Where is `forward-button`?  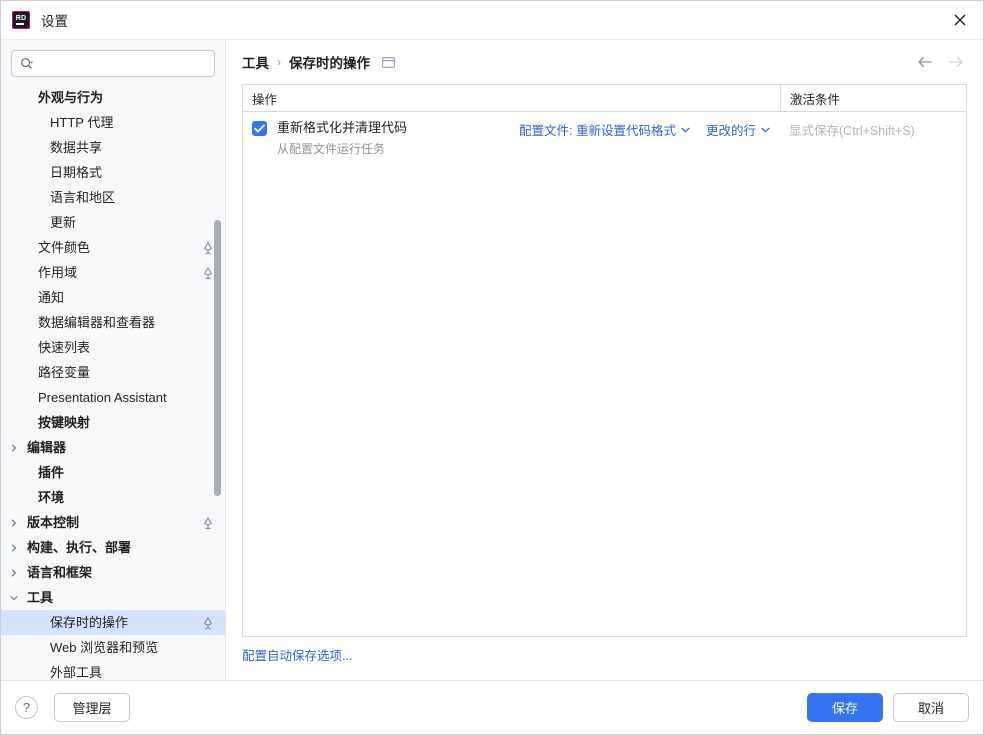 forward-button is located at coordinates (956, 62).